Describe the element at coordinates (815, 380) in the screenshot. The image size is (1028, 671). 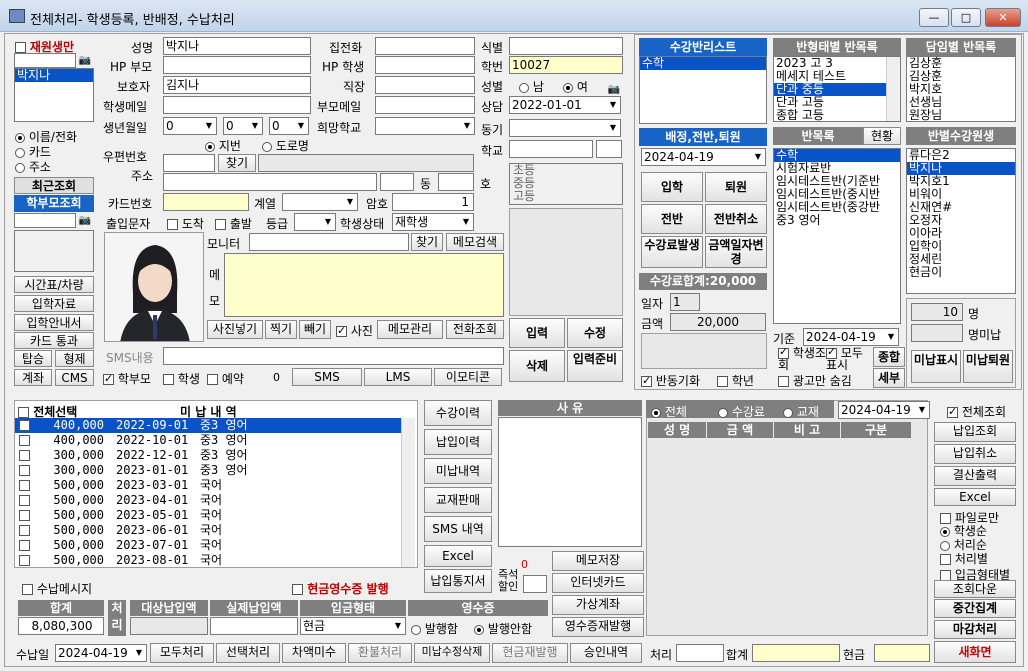
I see `hide-ad-checkbox: 광고만 숨김` at that location.